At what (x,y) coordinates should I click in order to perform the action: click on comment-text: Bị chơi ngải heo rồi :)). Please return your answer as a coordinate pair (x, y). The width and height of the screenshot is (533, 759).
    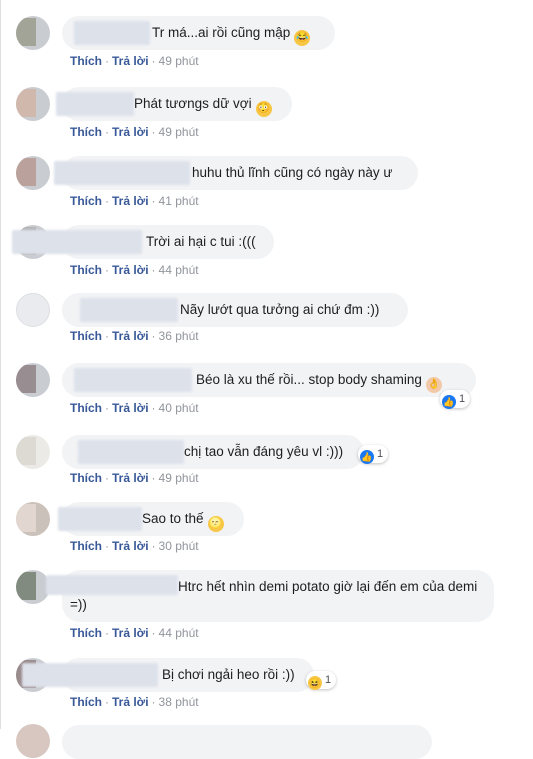
    Looking at the image, I should click on (228, 675).